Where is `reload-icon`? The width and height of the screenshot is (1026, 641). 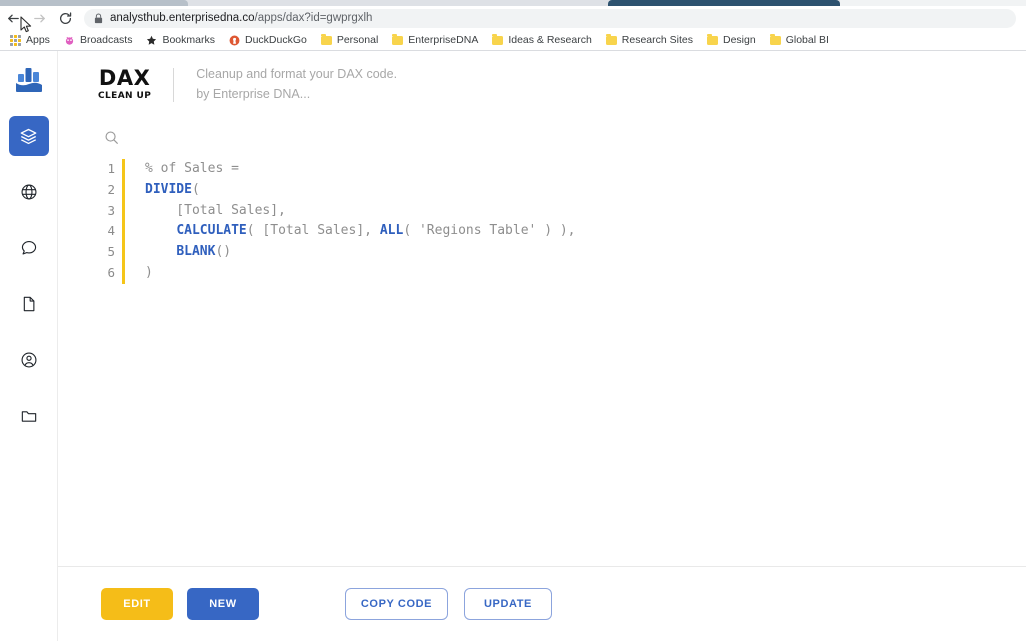 reload-icon is located at coordinates (65, 18).